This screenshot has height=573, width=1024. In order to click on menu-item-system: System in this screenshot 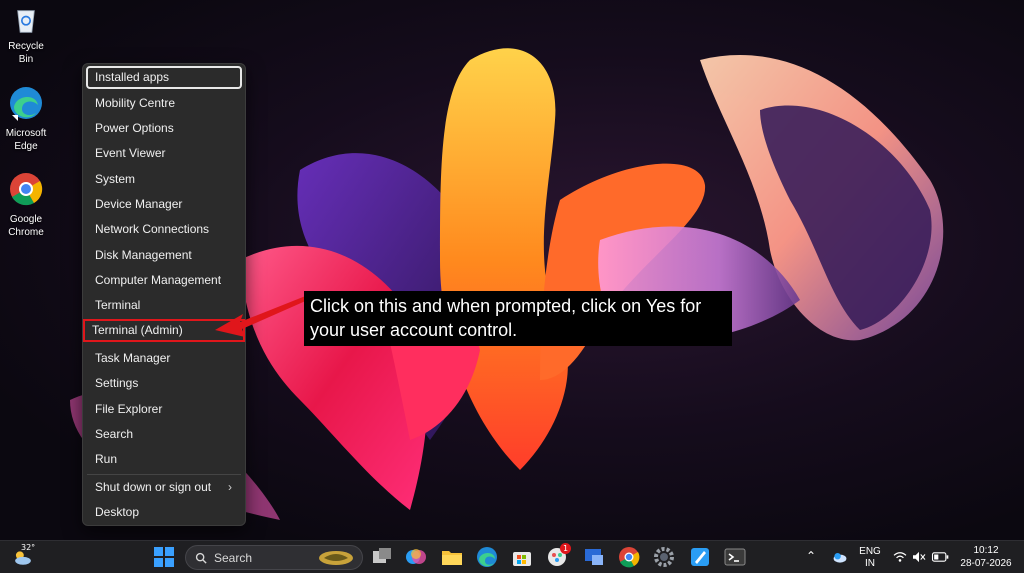, I will do `click(164, 179)`.